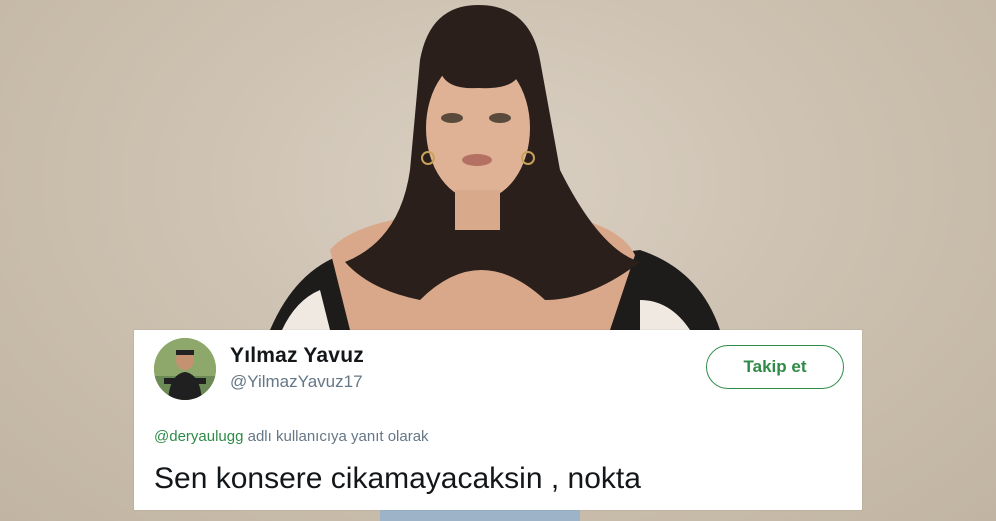  I want to click on author-handle: @YilmazYavuz17, so click(296, 382).